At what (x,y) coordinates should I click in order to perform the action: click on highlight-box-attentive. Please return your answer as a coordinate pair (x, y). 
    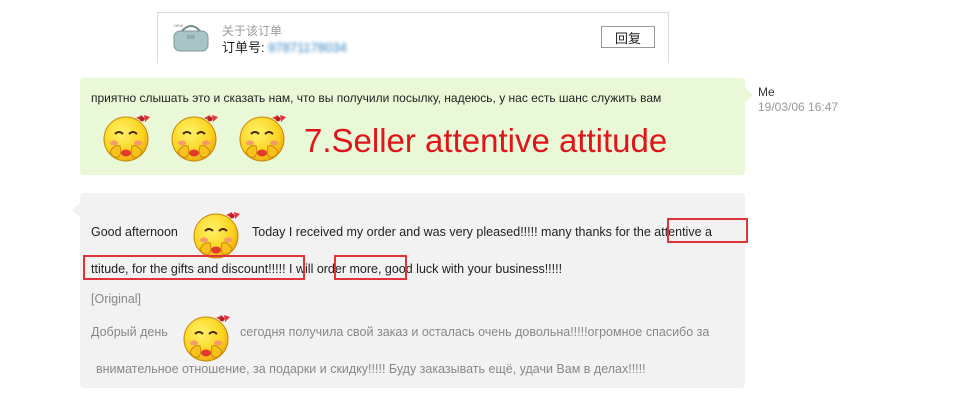
    Looking at the image, I should click on (707, 230).